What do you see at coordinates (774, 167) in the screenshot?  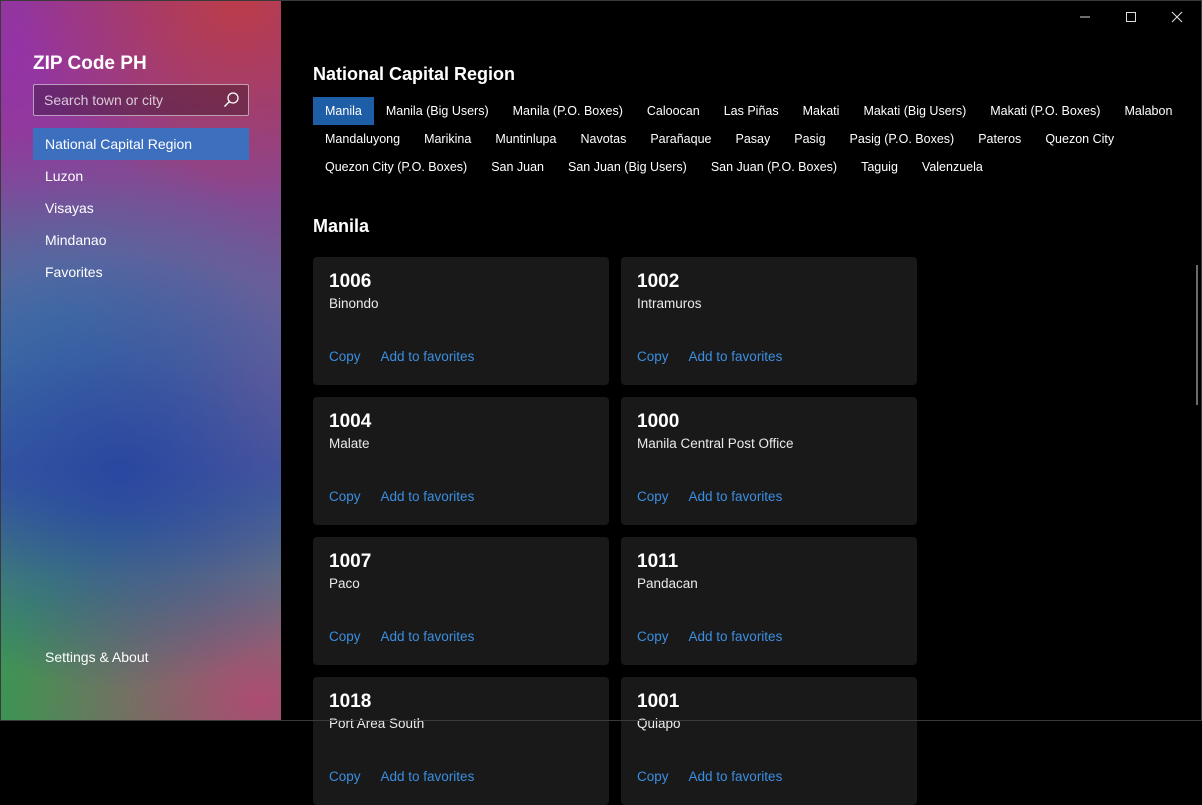 I see `city-chip: San Juan (P.O. Boxes)` at bounding box center [774, 167].